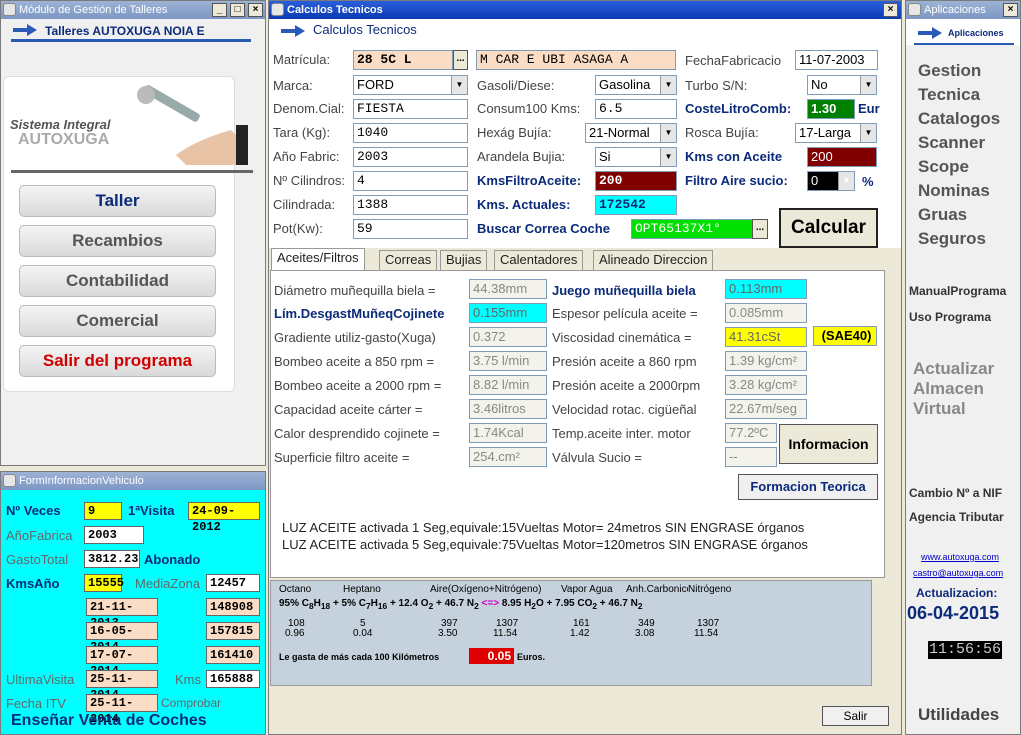 The image size is (1021, 735). I want to click on history-kms: 148908, so click(233, 607).